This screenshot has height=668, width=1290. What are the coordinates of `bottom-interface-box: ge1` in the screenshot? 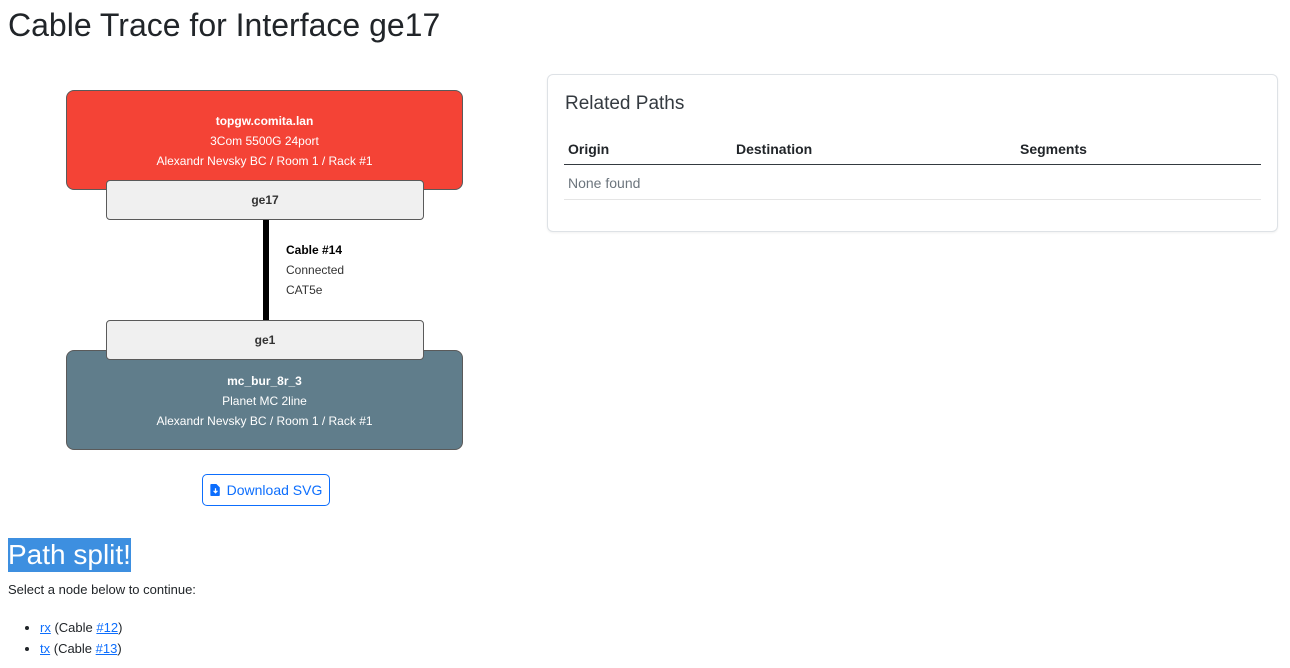 It's located at (265, 340).